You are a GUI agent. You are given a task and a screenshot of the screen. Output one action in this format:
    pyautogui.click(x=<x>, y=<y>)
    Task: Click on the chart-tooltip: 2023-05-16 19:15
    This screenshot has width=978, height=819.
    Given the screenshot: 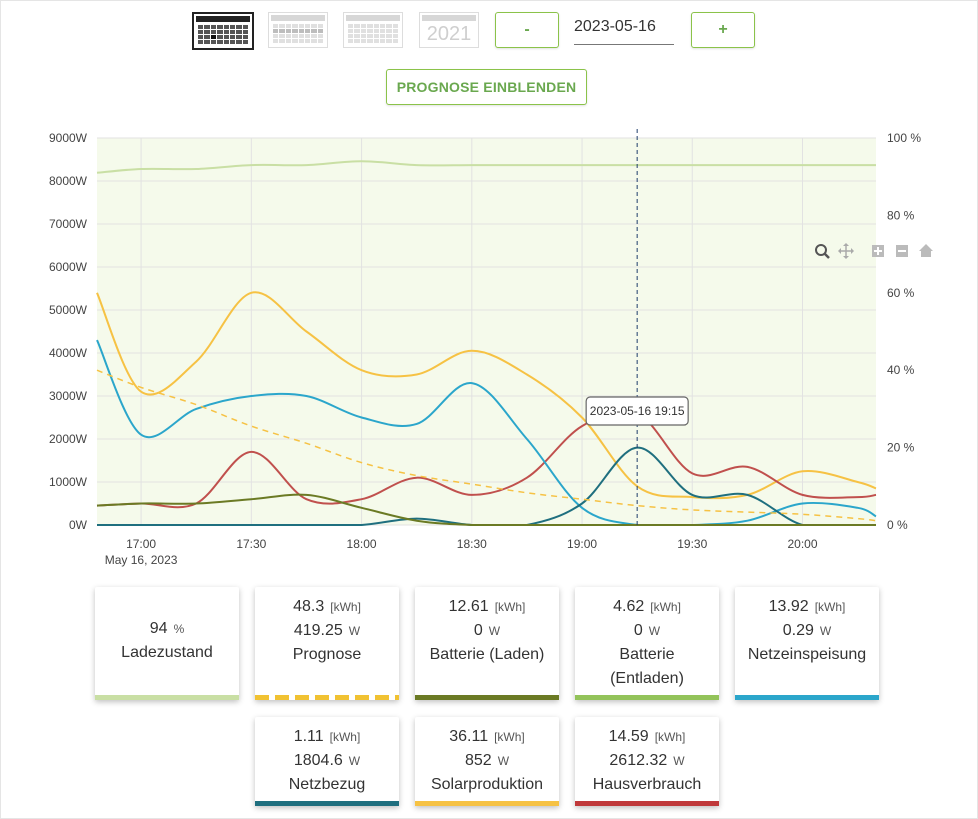 What is the action you would take?
    pyautogui.click(x=637, y=411)
    